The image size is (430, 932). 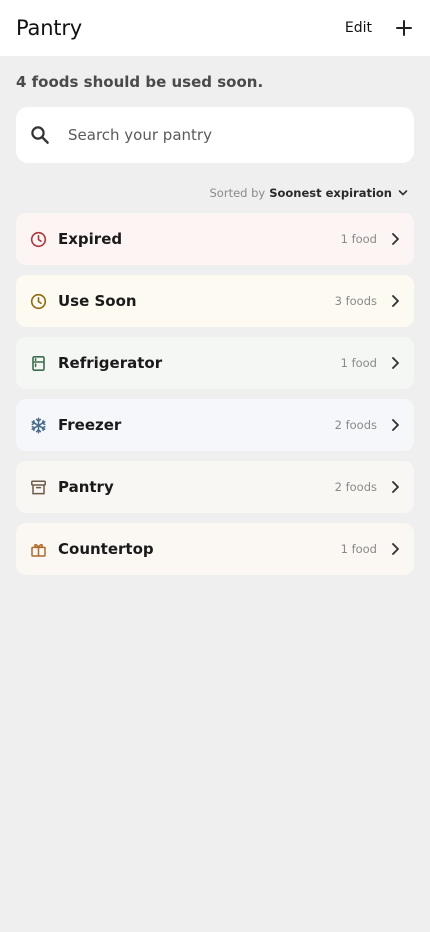 I want to click on category-row-freezer: Freezer 2 foods, so click(x=215, y=425).